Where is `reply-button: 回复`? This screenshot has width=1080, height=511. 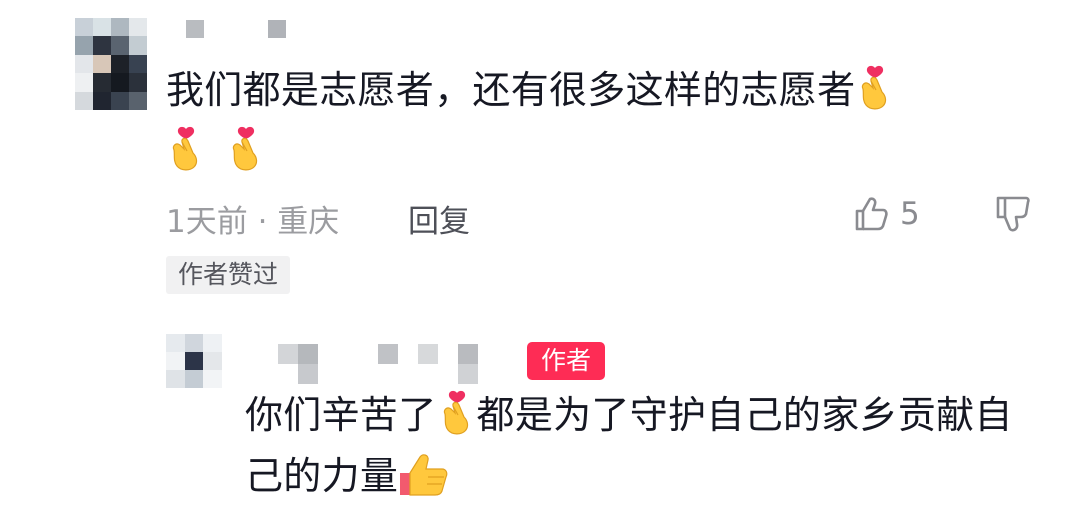 reply-button: 回复 is located at coordinates (439, 218).